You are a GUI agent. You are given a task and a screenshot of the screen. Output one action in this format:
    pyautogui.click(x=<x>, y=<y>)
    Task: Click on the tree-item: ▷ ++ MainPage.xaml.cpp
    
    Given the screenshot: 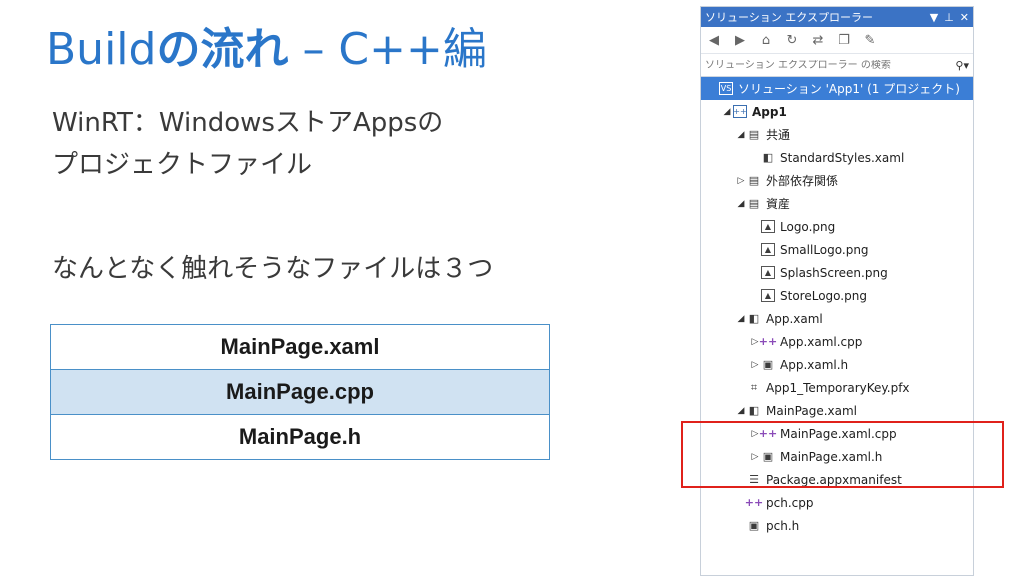 What is the action you would take?
    pyautogui.click(x=837, y=433)
    